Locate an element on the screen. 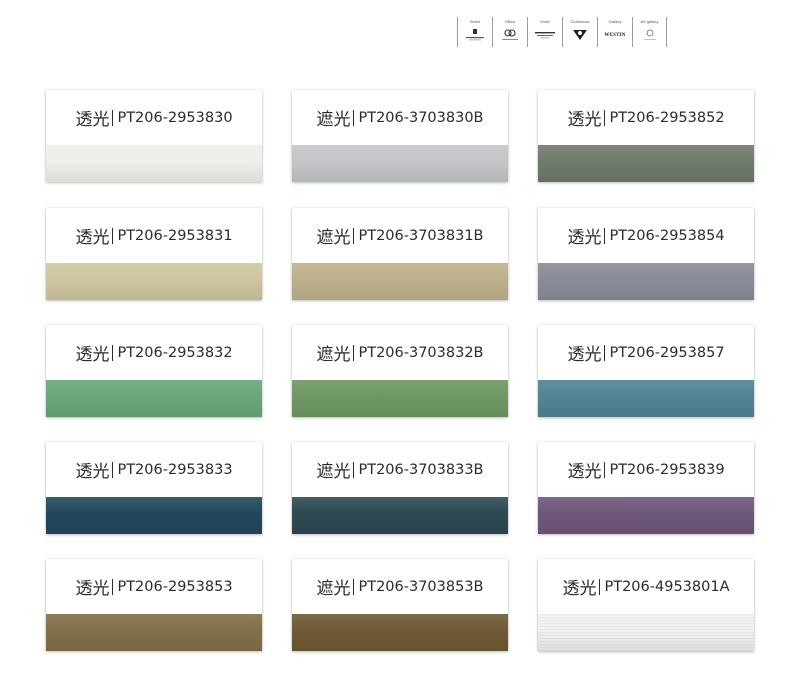  westin-logo-text: WESTIN is located at coordinates (615, 35).